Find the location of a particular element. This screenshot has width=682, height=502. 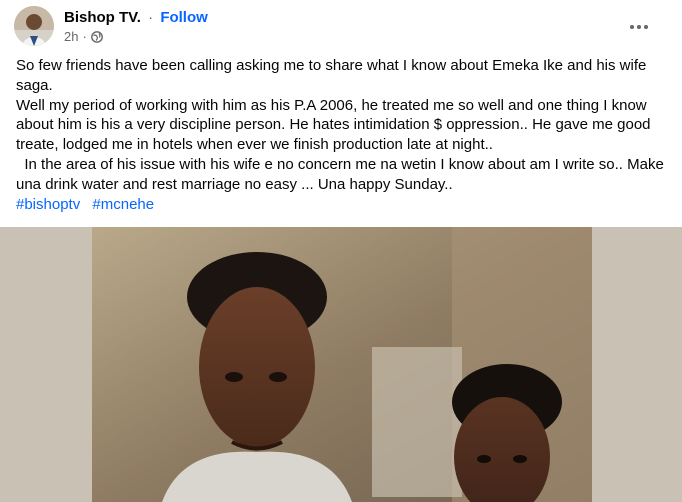

follow-button: Follow is located at coordinates (184, 17).